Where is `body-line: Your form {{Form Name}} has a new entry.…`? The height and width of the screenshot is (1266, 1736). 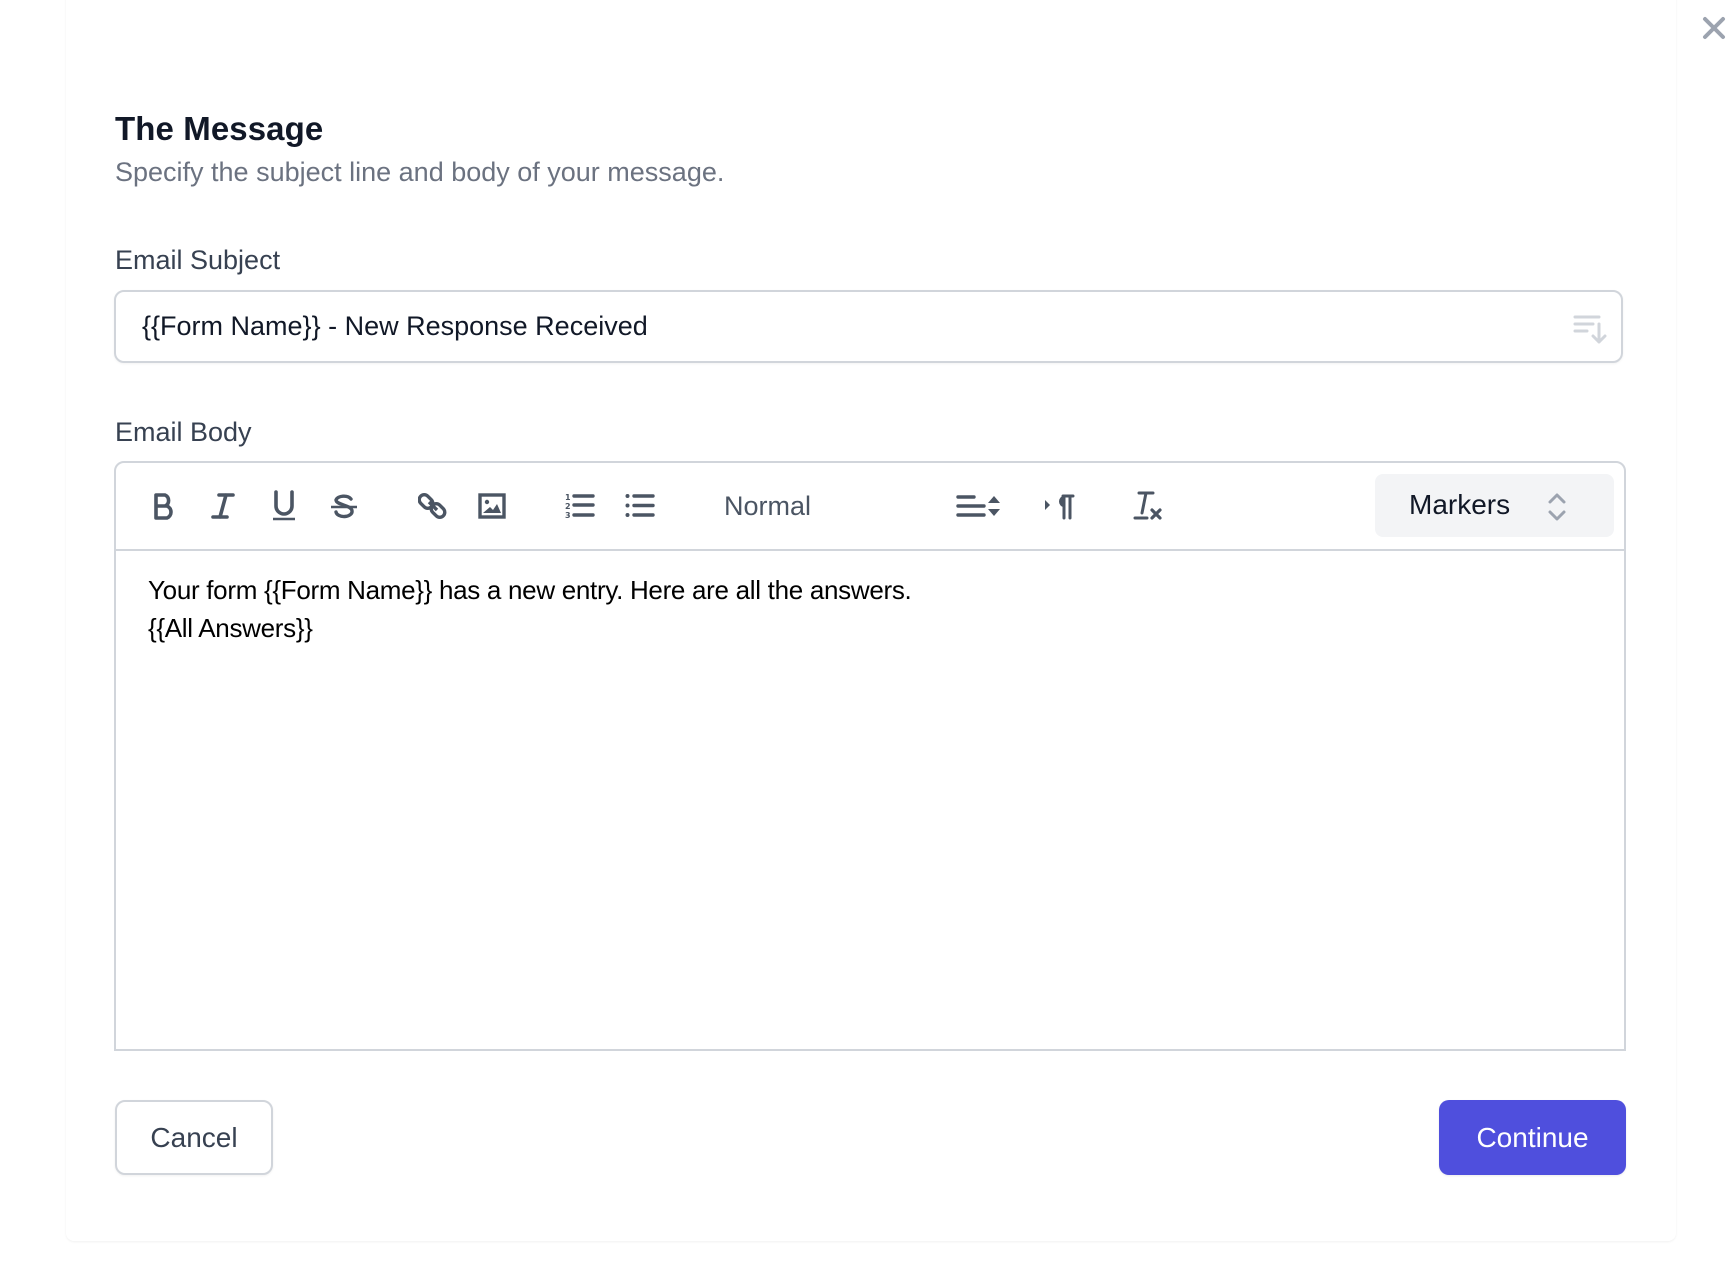 body-line: Your form {{Form Name}} has a new entry.… is located at coordinates (530, 590).